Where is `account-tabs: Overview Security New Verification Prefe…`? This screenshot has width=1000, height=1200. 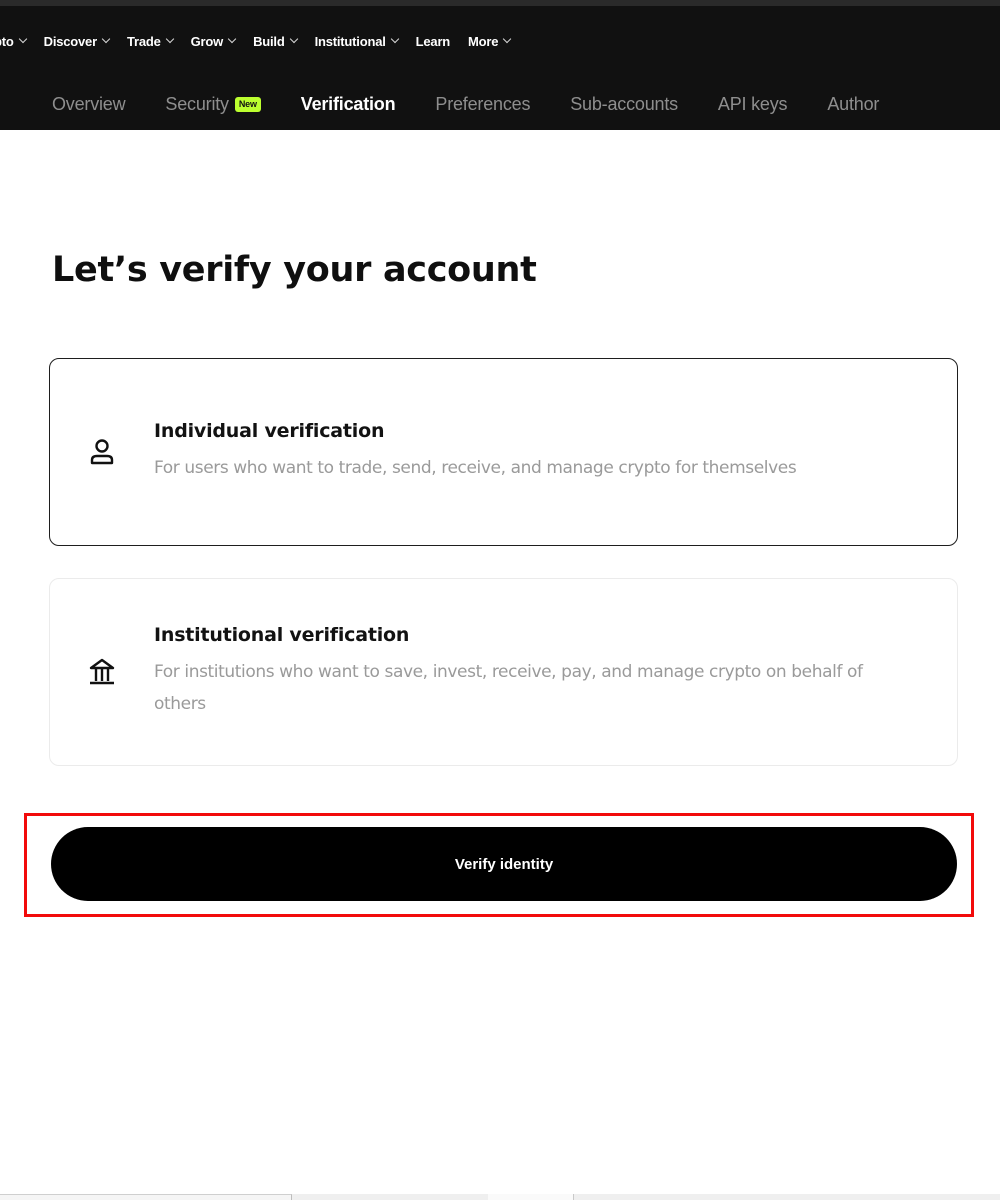 account-tabs: Overview Security New Verification Prefe… is located at coordinates (485, 104).